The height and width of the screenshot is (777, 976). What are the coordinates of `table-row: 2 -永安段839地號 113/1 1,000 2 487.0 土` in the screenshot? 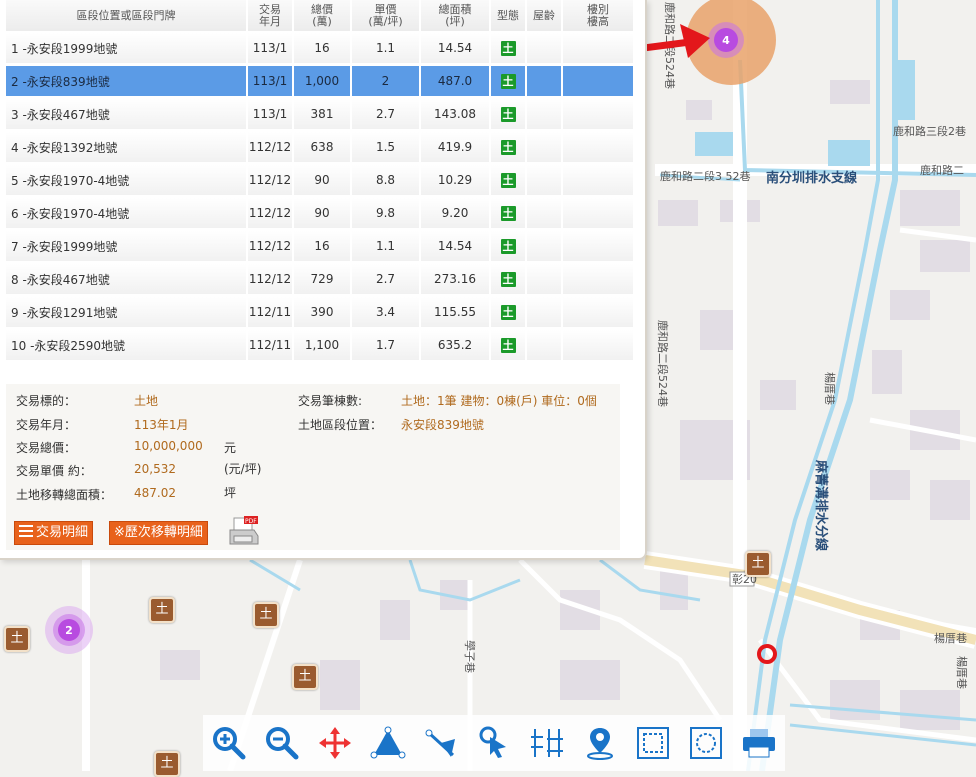 It's located at (320, 82).